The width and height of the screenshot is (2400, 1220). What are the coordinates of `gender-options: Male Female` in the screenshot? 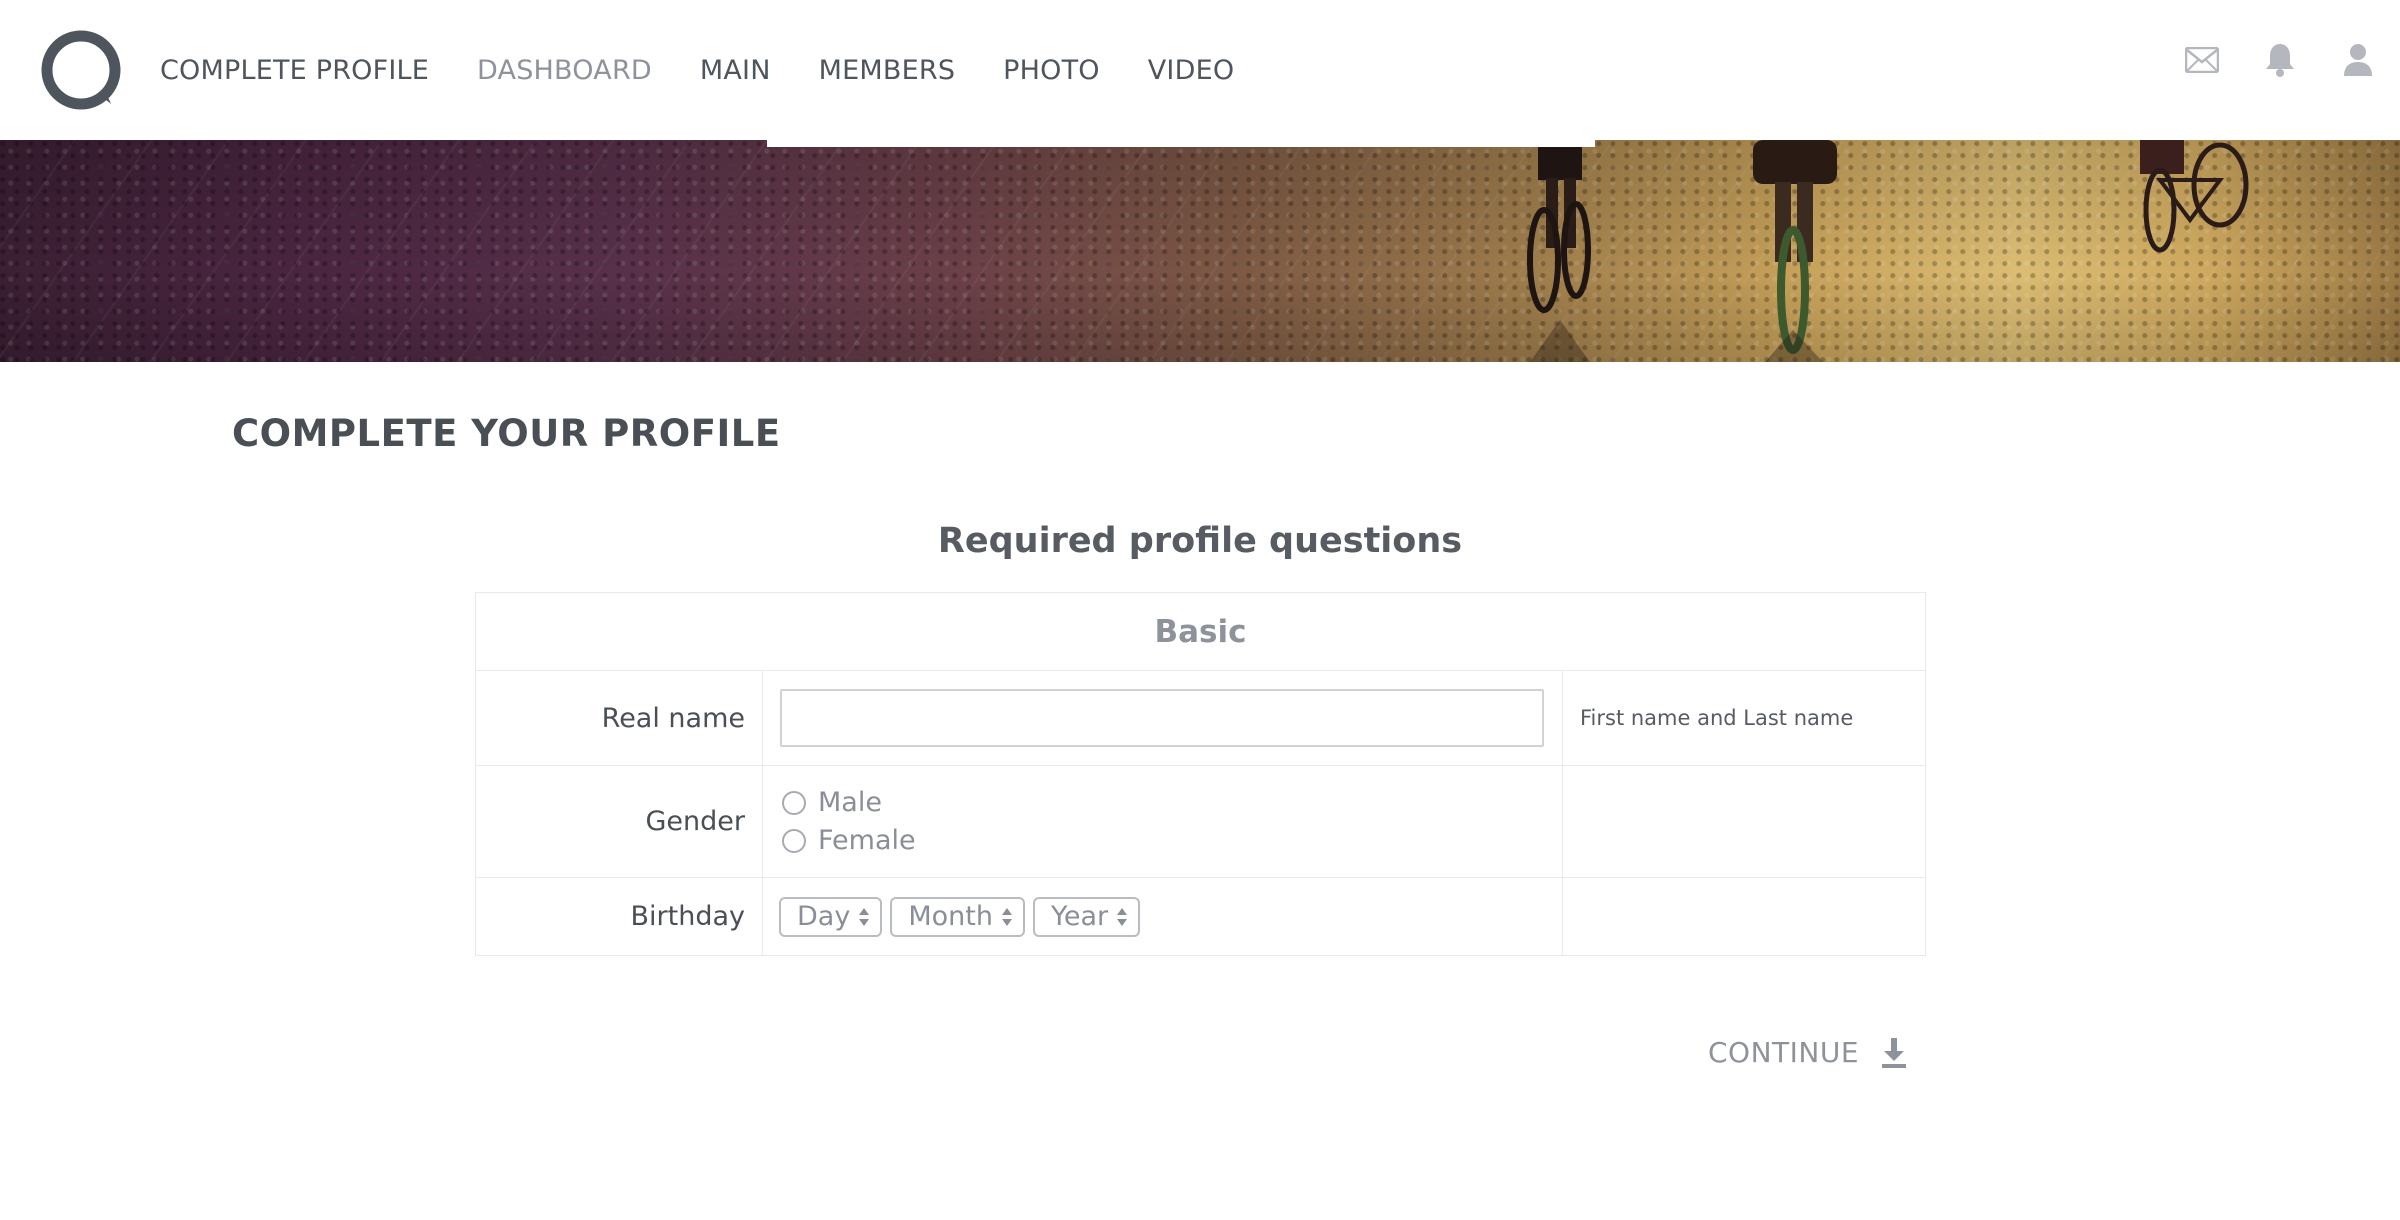 It's located at (1162, 821).